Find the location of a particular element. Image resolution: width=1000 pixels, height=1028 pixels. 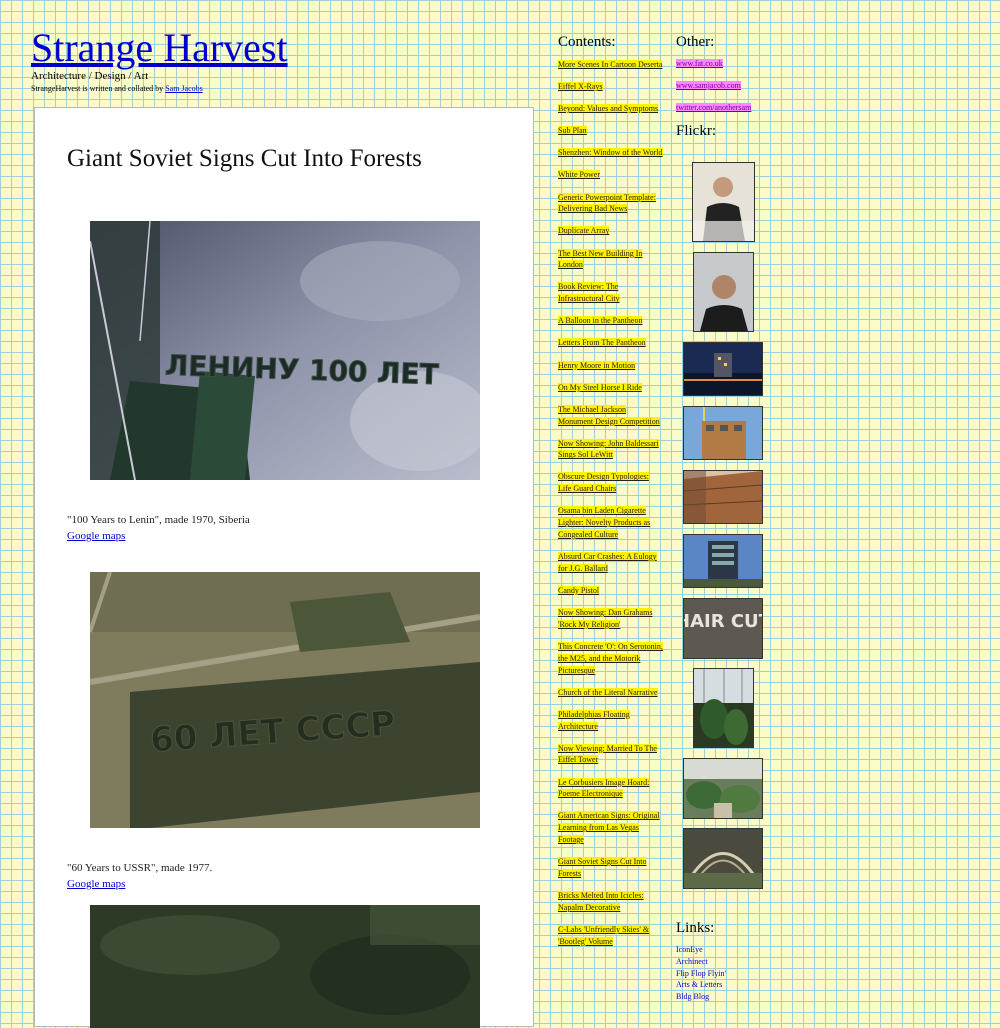

contents-item: More Scenes In Cartoon Deserta is located at coordinates (610, 65).